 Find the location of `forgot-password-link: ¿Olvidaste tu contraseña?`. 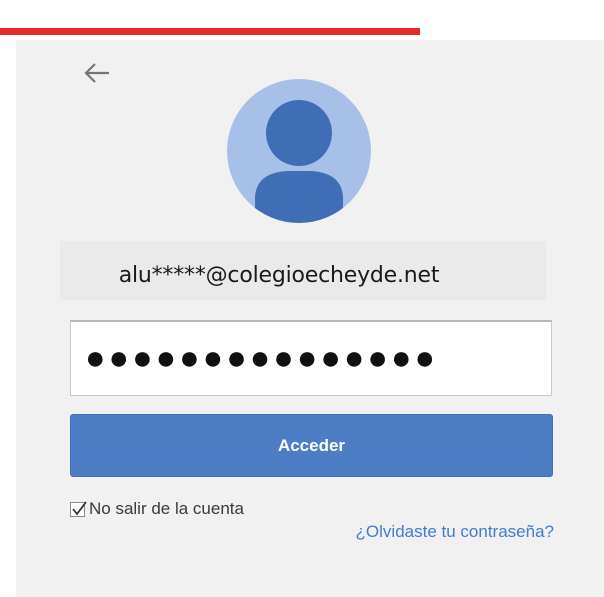

forgot-password-link: ¿Olvidaste tu contraseña? is located at coordinates (455, 532).